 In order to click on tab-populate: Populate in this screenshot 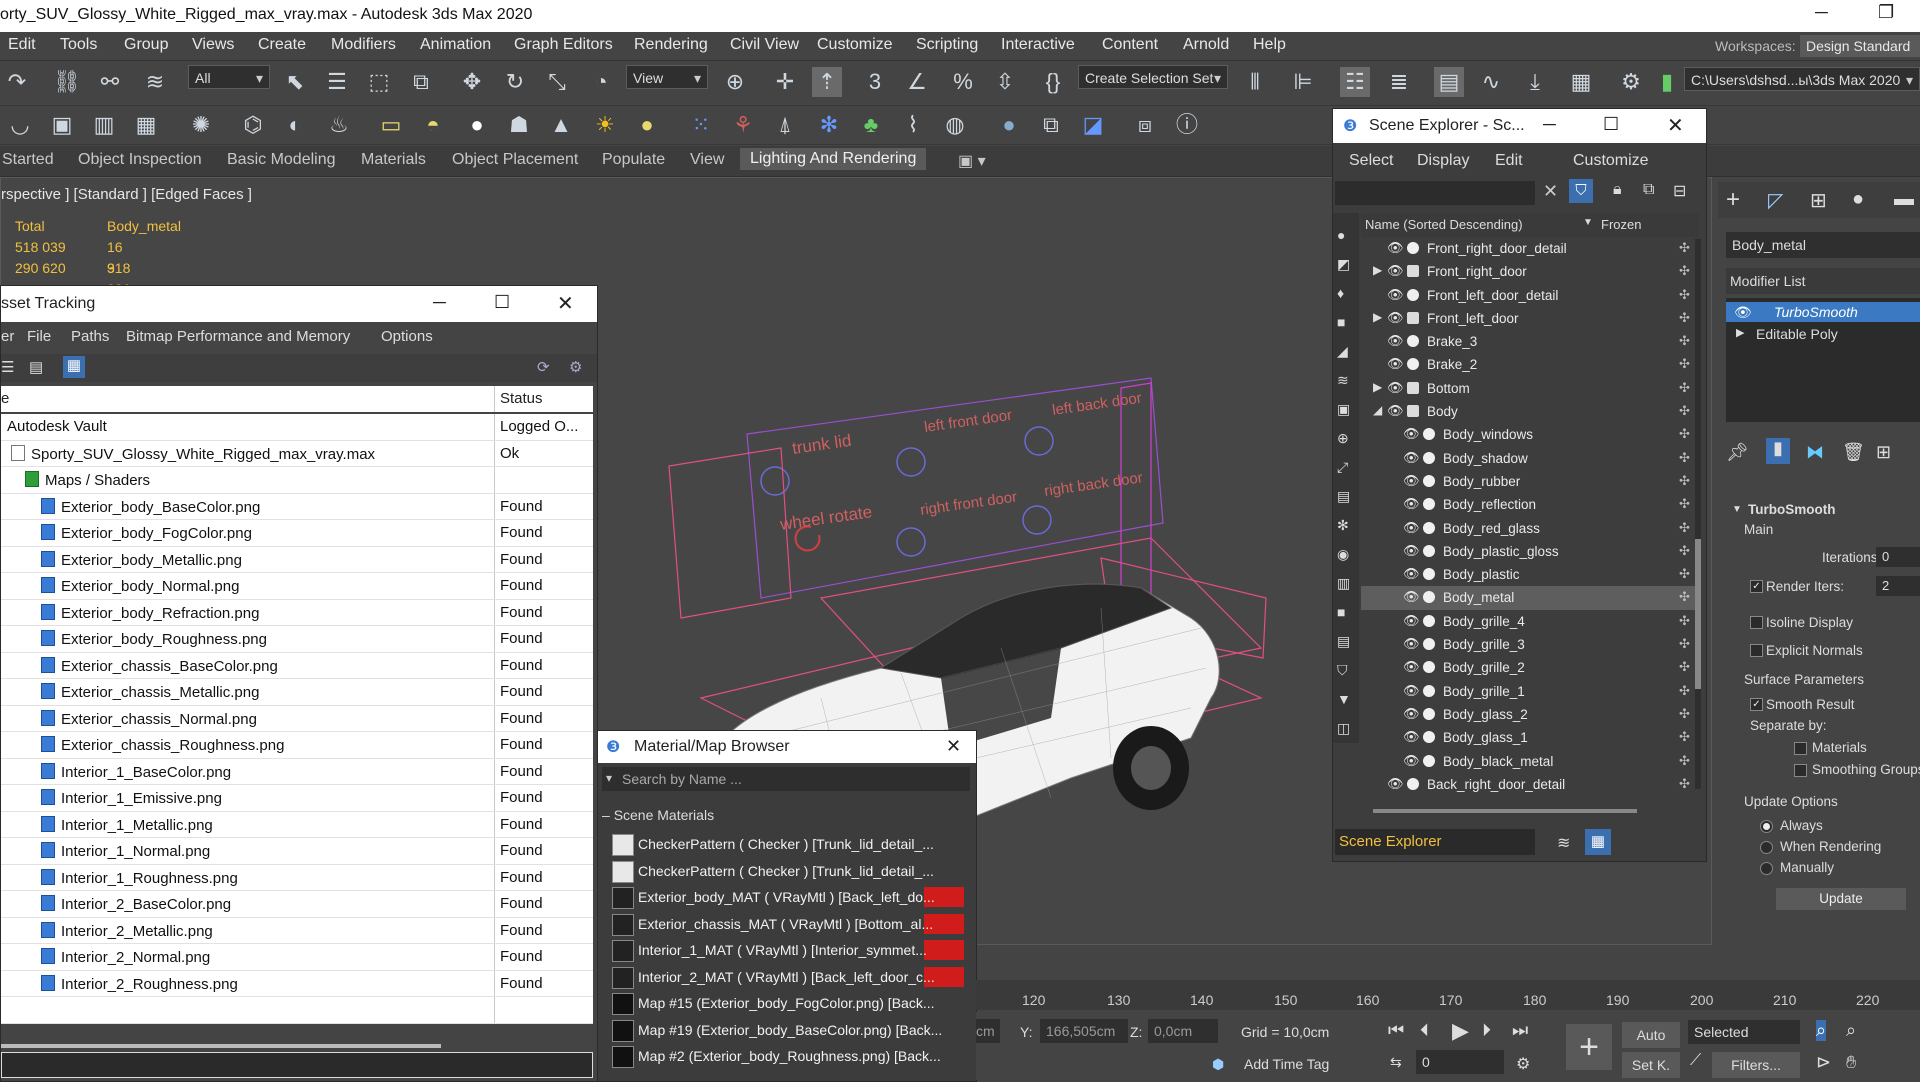, I will do `click(633, 160)`.